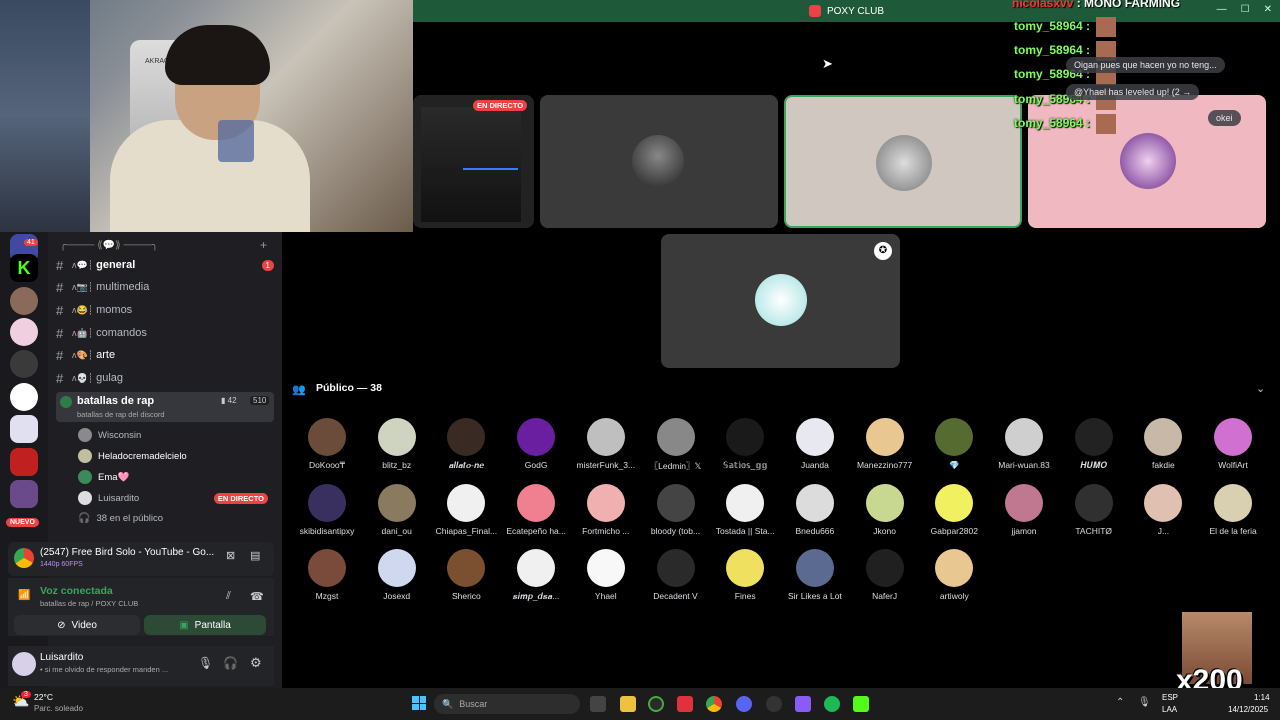 The width and height of the screenshot is (1280, 720). Describe the element at coordinates (228, 596) in the screenshot. I see `noise-suppression-icon: ⫽` at that location.